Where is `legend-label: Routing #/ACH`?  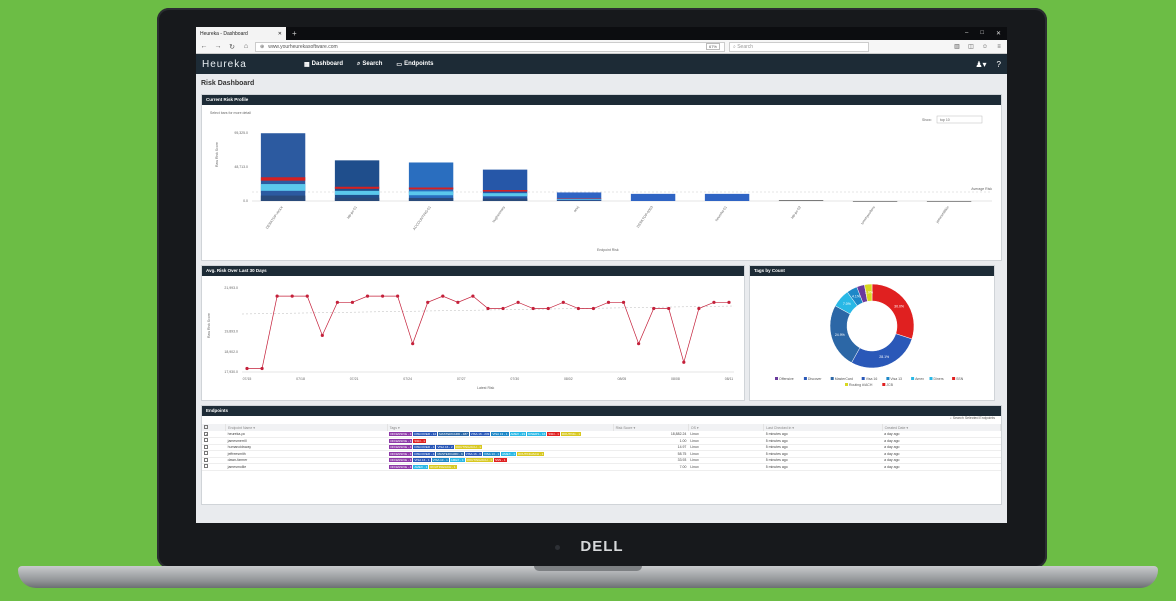 legend-label: Routing #/ACH is located at coordinates (861, 385).